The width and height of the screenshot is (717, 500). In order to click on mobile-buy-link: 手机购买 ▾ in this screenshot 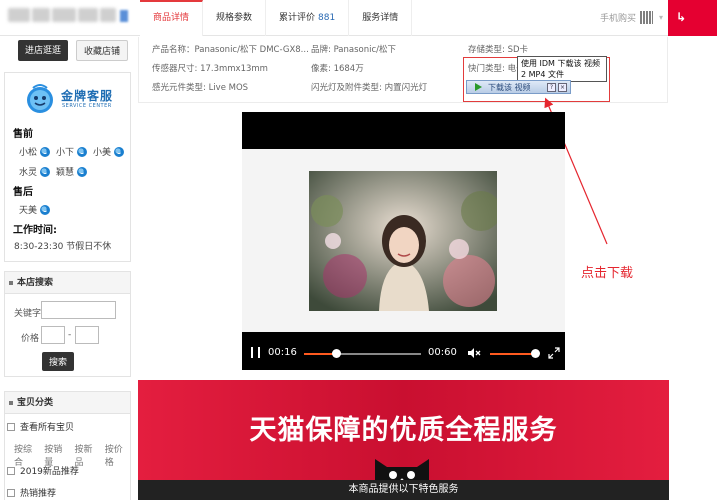, I will do `click(631, 17)`.